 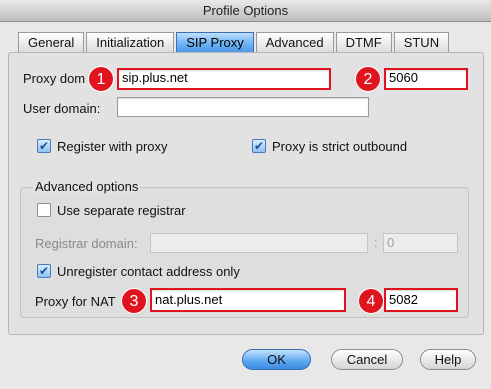 What do you see at coordinates (371, 301) in the screenshot?
I see `annotation-badge-4: 4` at bounding box center [371, 301].